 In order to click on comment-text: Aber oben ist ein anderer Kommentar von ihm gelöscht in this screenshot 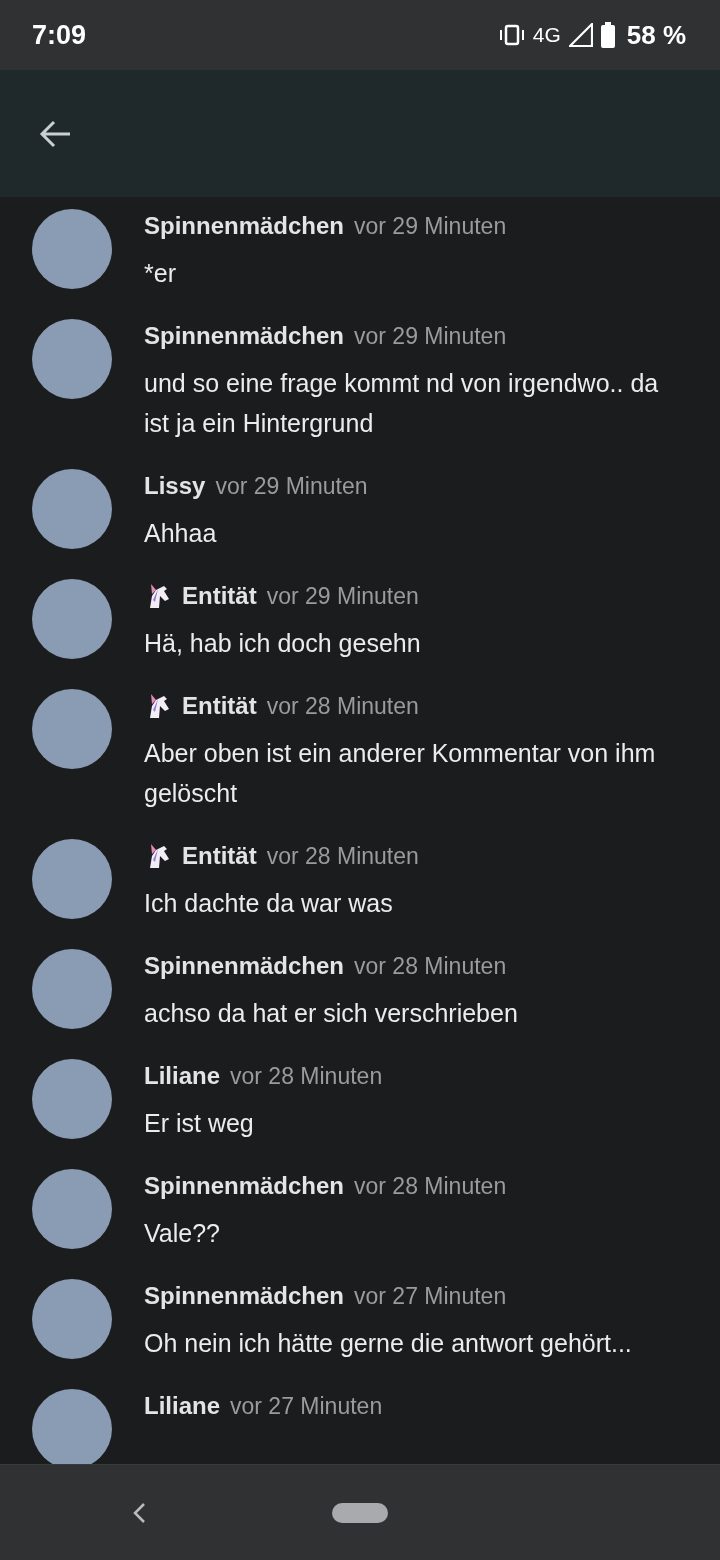, I will do `click(400, 773)`.